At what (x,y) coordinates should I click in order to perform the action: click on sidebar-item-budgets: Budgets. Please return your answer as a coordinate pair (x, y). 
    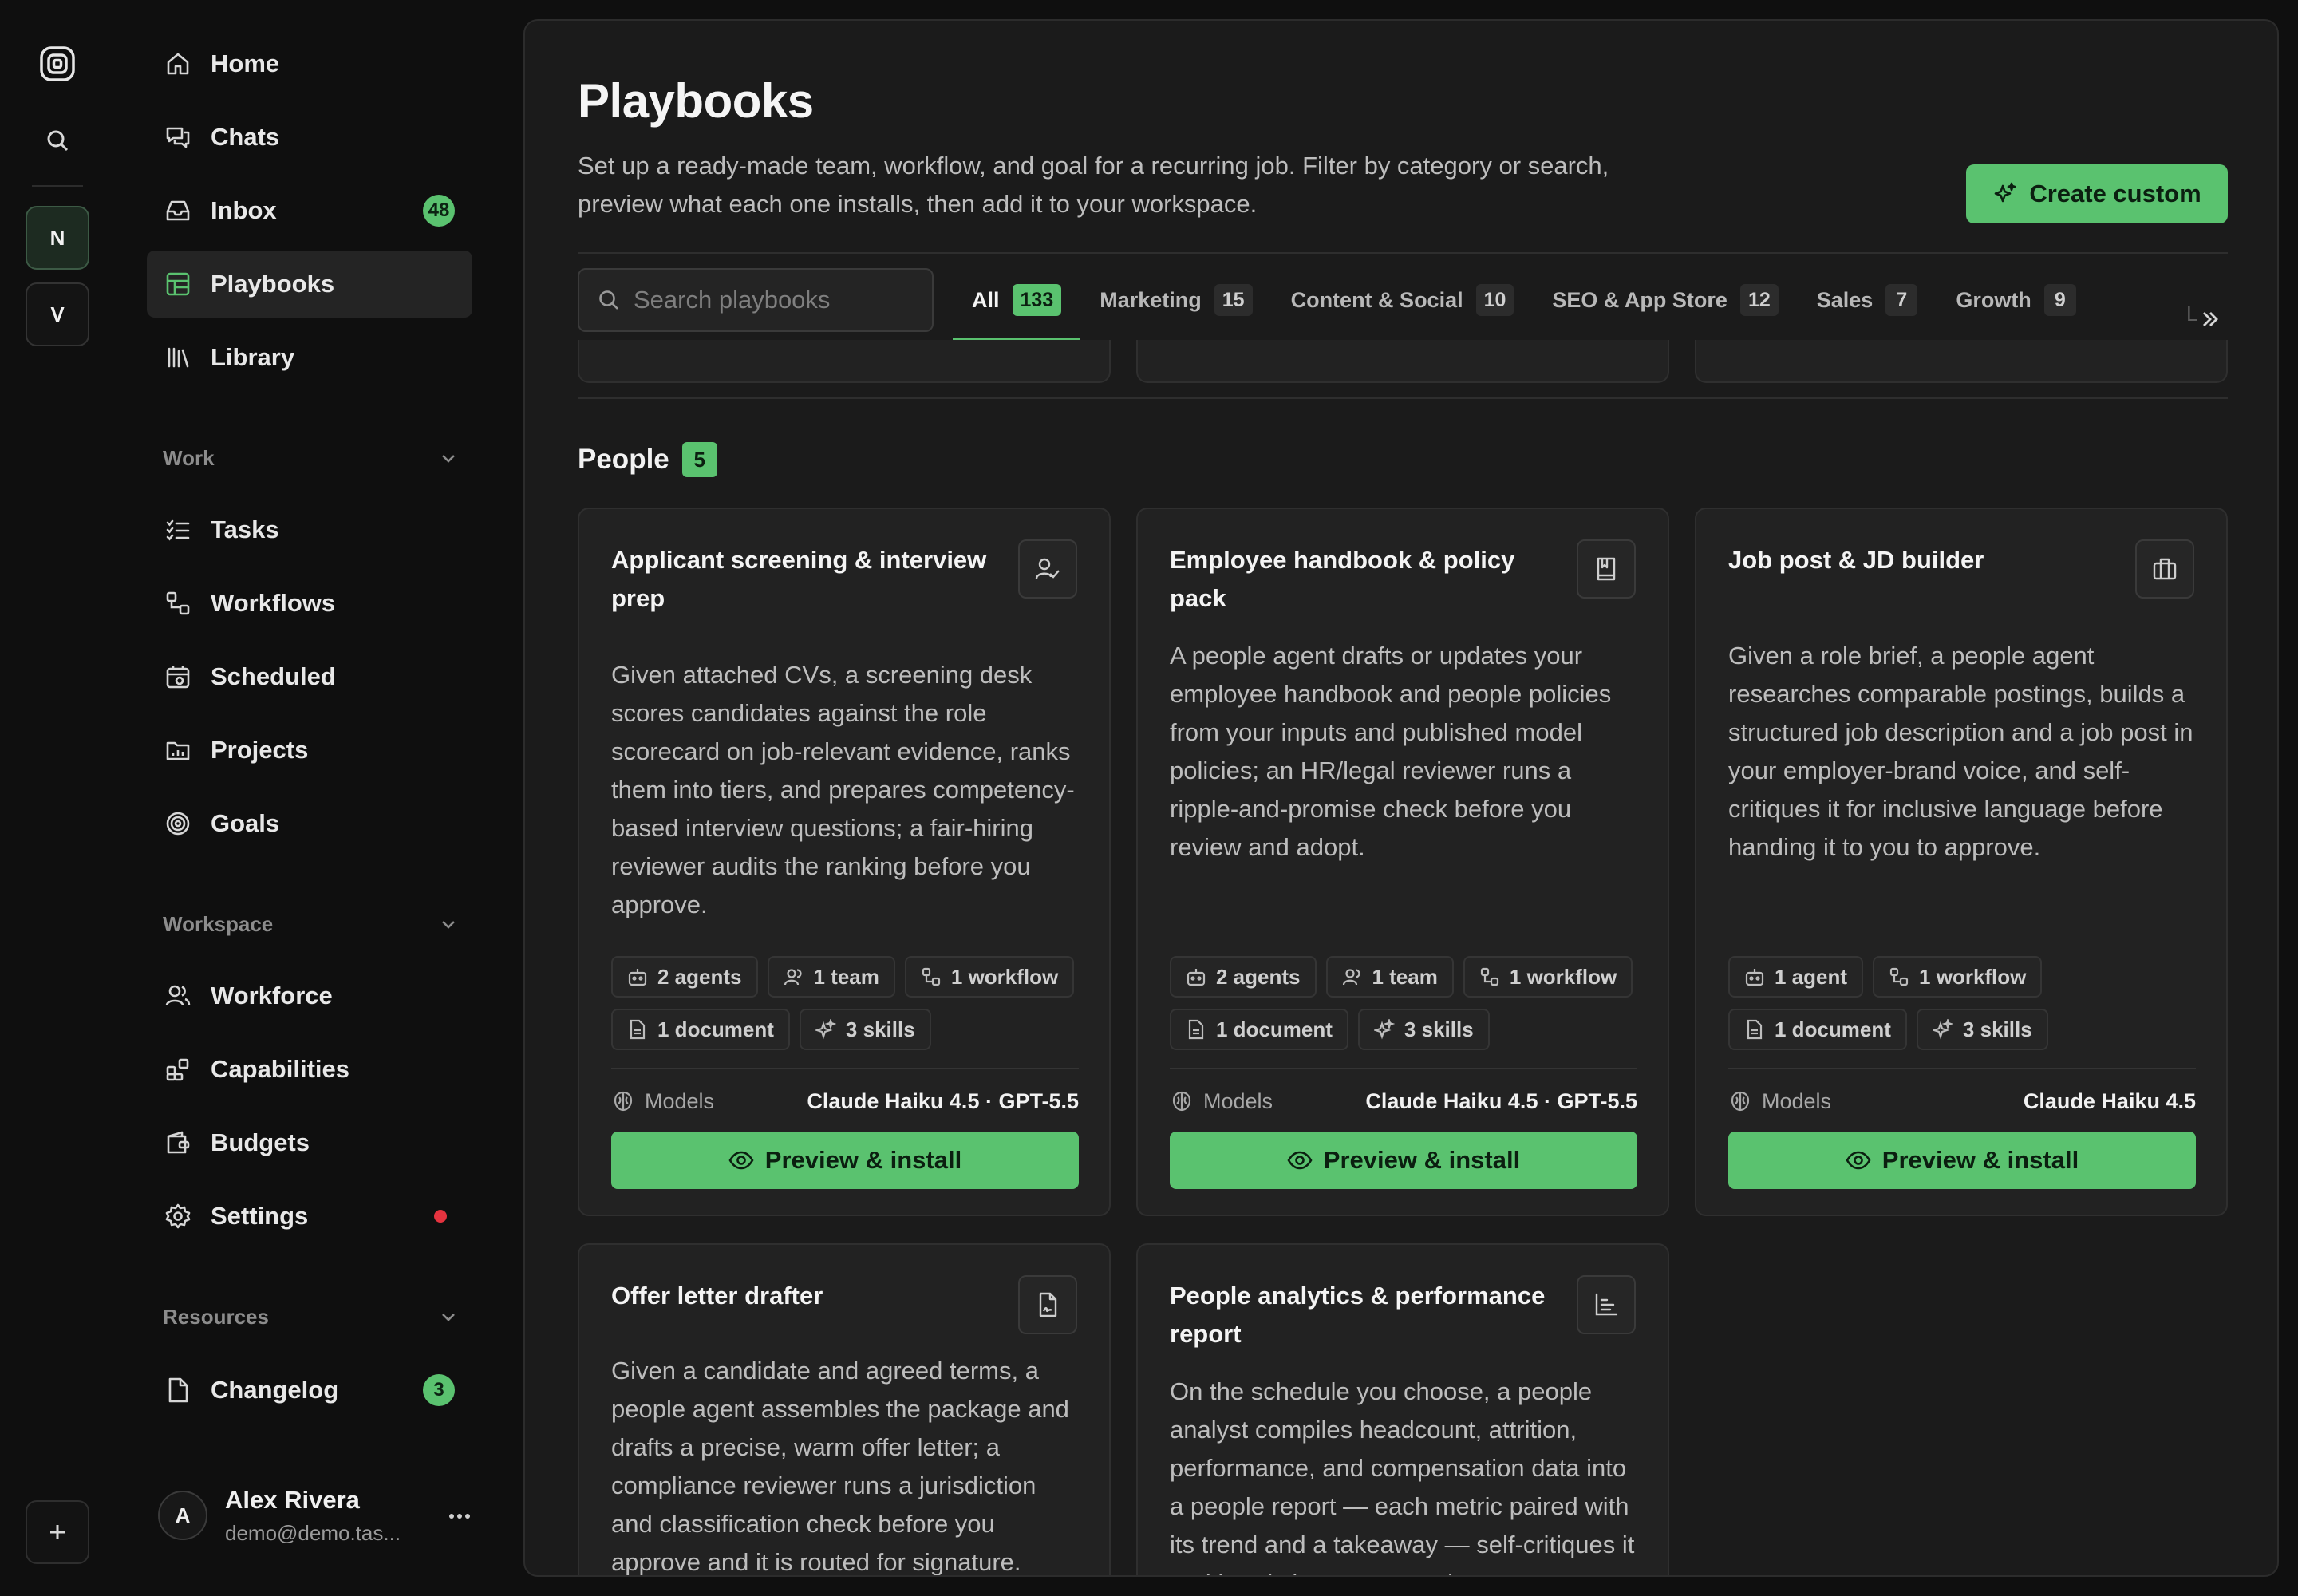
    Looking at the image, I should click on (309, 1142).